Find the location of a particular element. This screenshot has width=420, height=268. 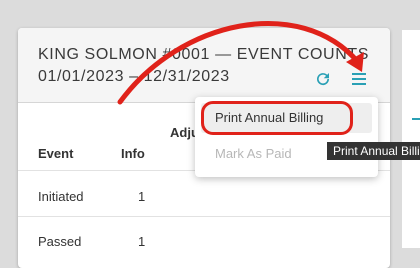

row-event: Initiated is located at coordinates (61, 196).